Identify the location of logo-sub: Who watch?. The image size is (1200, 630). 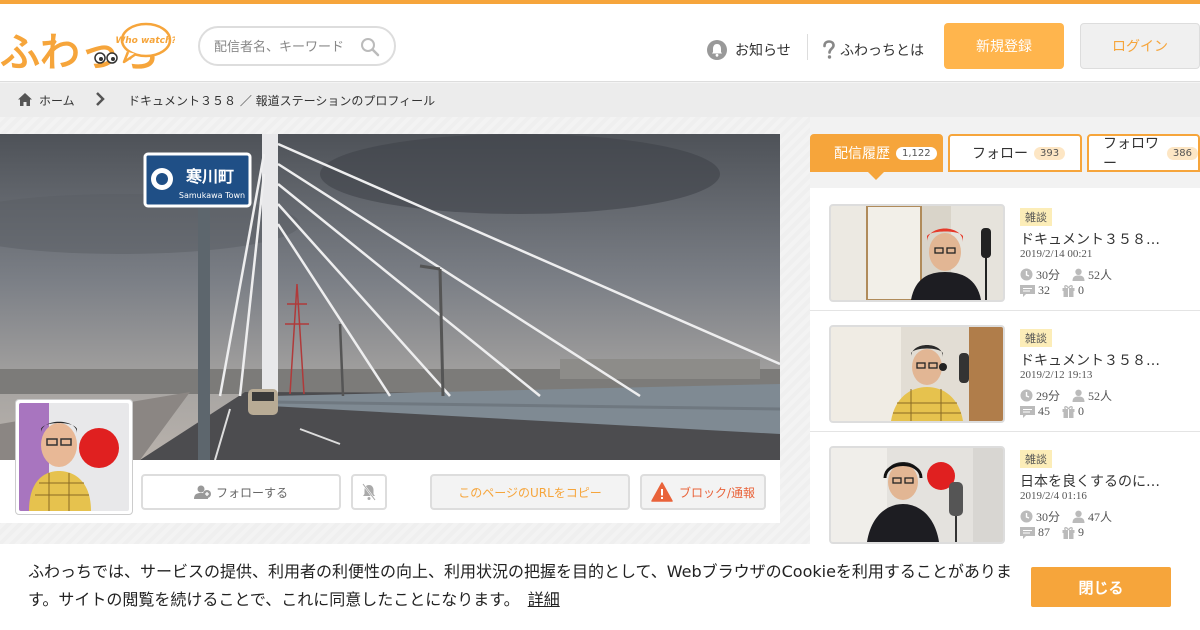
(145, 41).